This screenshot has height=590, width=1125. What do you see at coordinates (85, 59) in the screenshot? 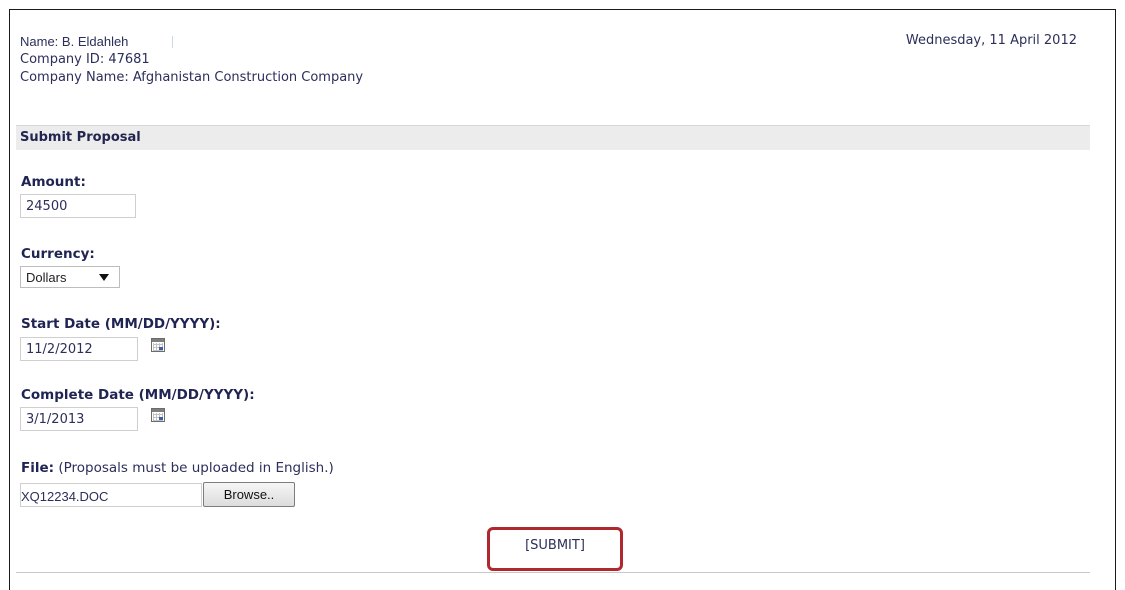
I see `company-id: Company ID: 47681` at bounding box center [85, 59].